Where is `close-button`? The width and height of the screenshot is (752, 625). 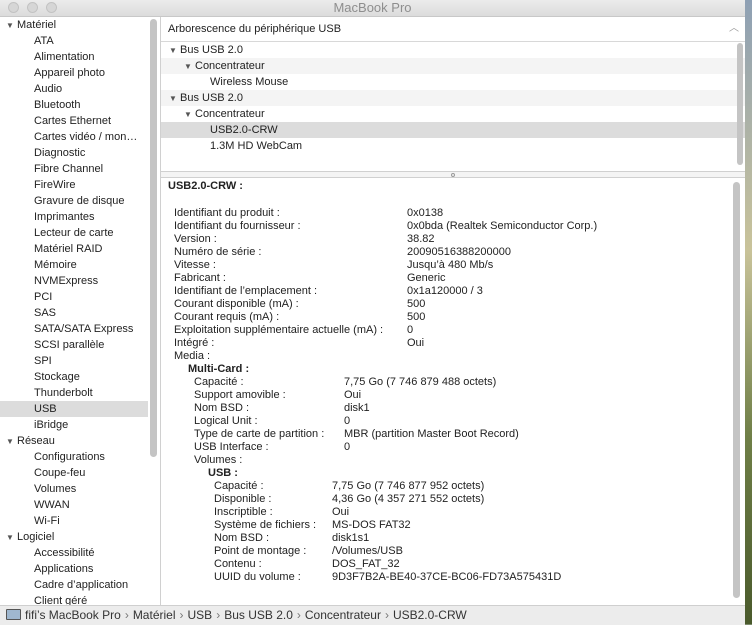
close-button is located at coordinates (13, 7).